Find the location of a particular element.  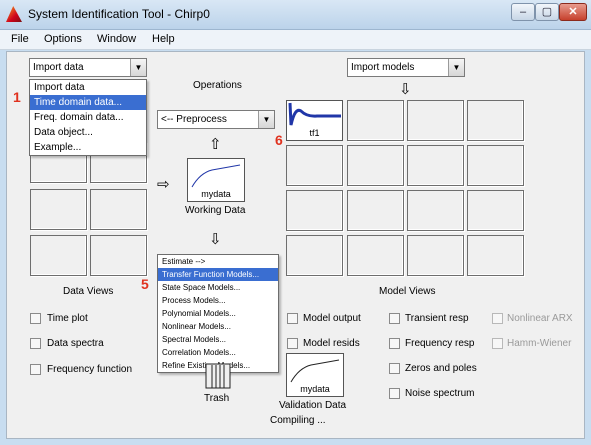

validation-data-plot: mydata is located at coordinates (315, 375).